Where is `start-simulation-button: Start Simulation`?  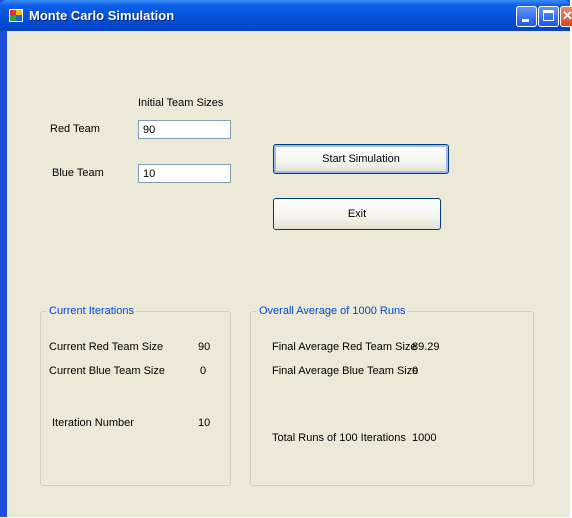 start-simulation-button: Start Simulation is located at coordinates (361, 159).